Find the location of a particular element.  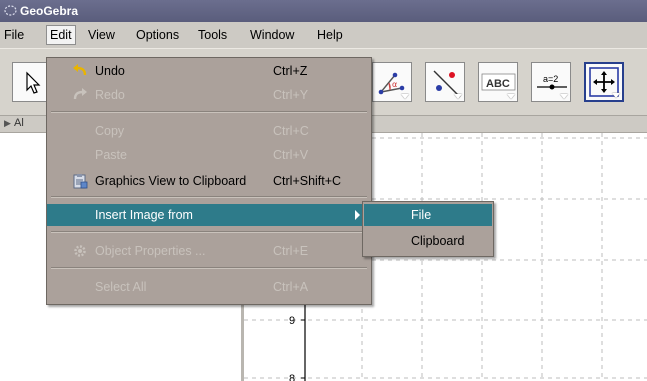

menu-options: Options is located at coordinates (157, 35).